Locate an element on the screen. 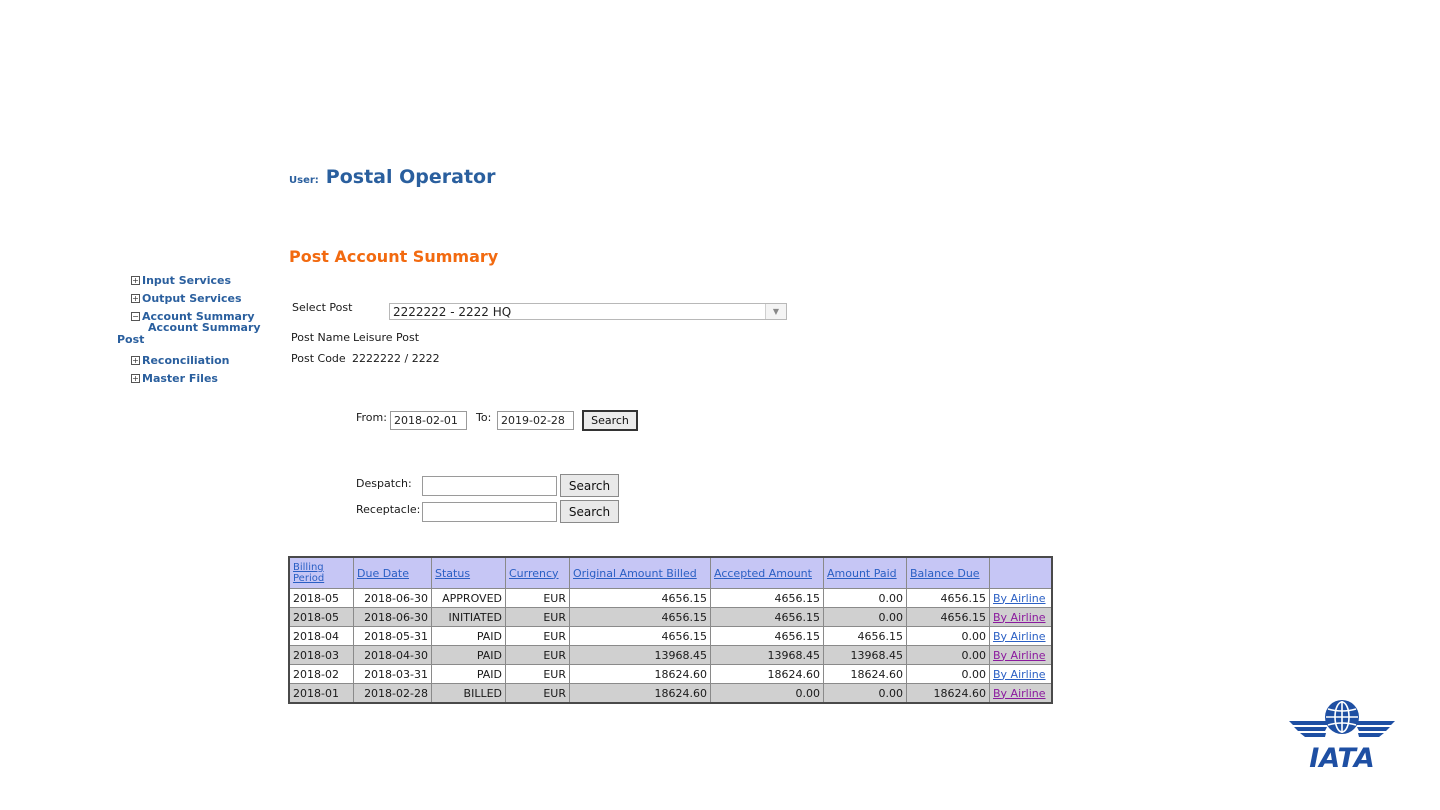  cell-billing-period: 2018-02 is located at coordinates (321, 674).